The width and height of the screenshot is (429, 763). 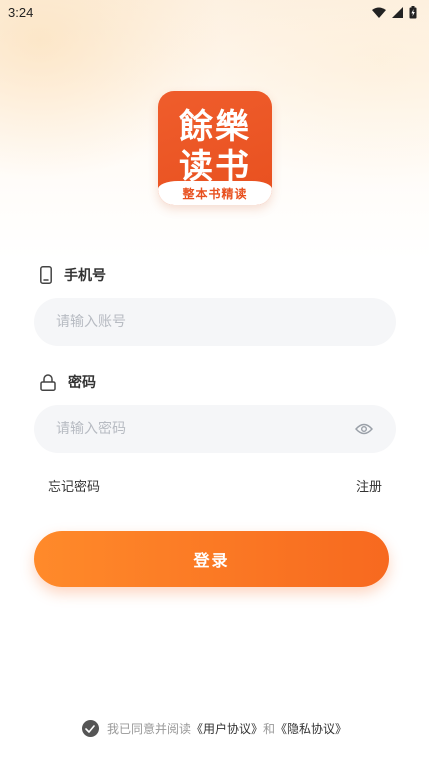 What do you see at coordinates (46, 275) in the screenshot?
I see `phone-icon` at bounding box center [46, 275].